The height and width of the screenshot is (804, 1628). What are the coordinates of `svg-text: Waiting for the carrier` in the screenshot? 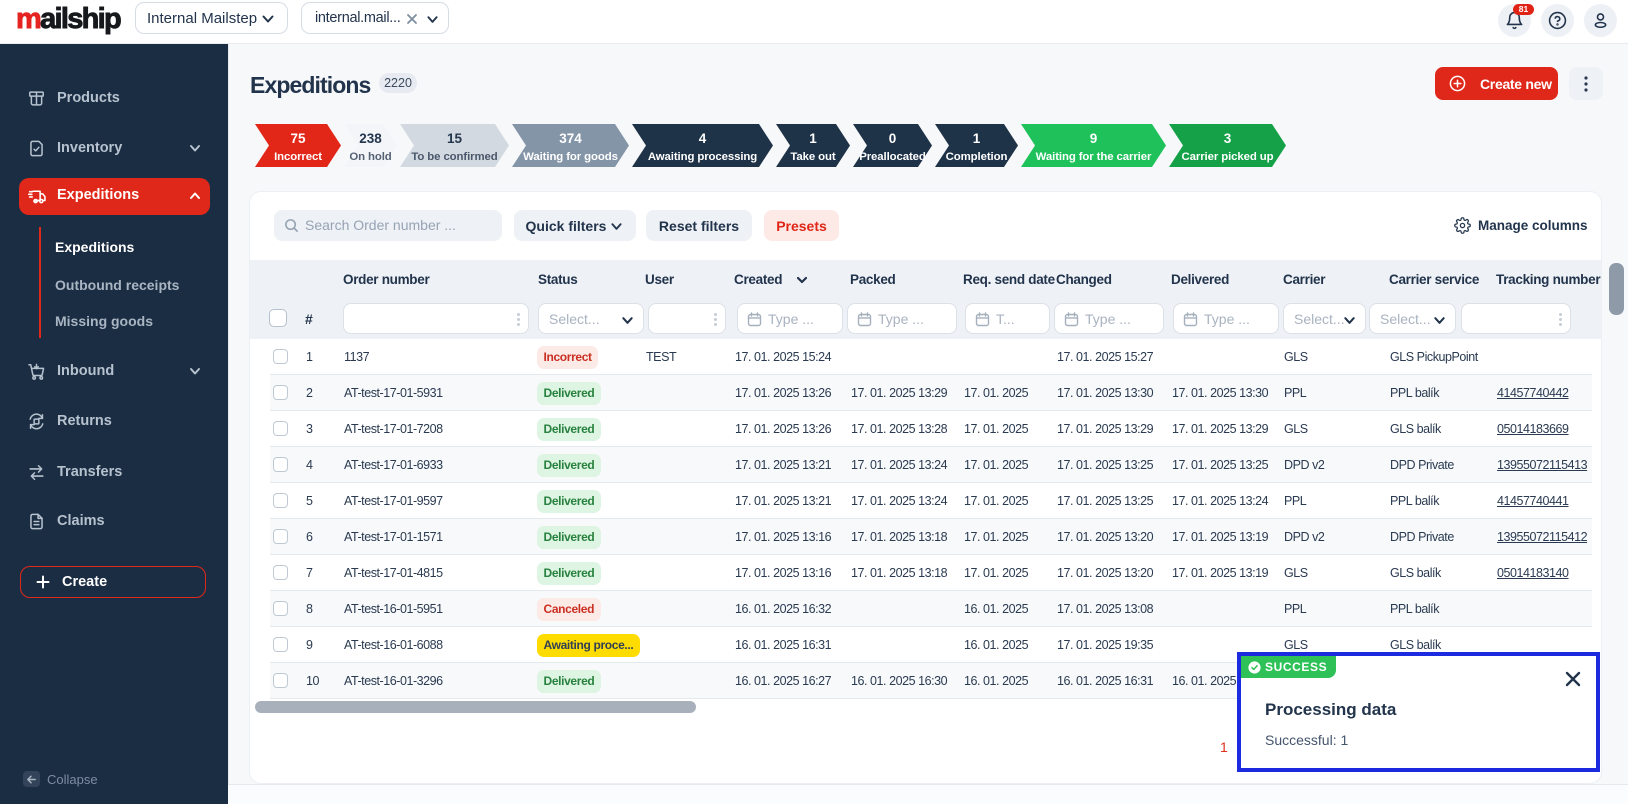 It's located at (1094, 157).